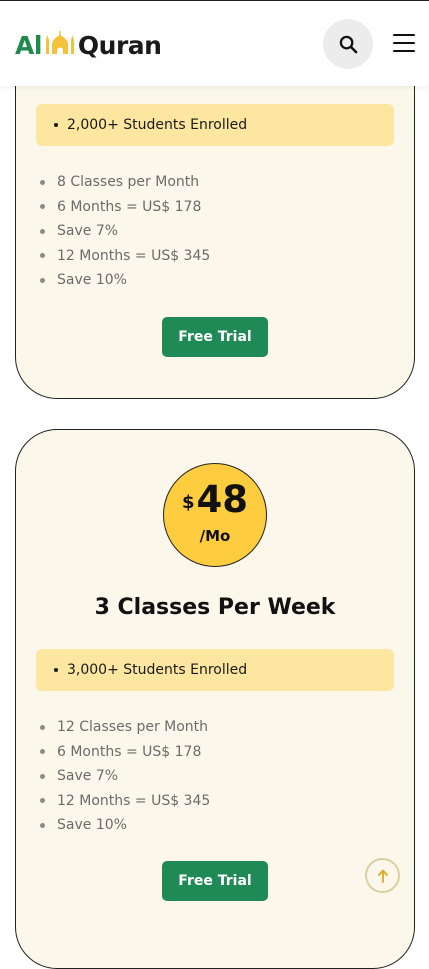 This screenshot has height=969, width=429. Describe the element at coordinates (214, 43) in the screenshot. I see `site-header: Al Quran` at that location.